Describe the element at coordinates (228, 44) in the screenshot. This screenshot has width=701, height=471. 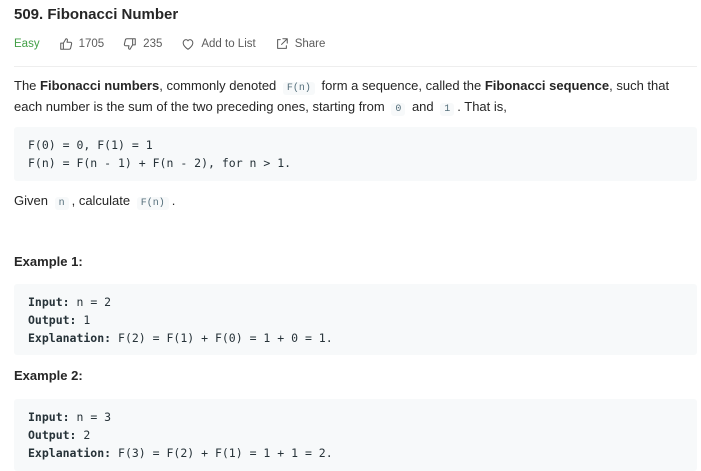
I see `add-to-list-label: Add to List` at that location.